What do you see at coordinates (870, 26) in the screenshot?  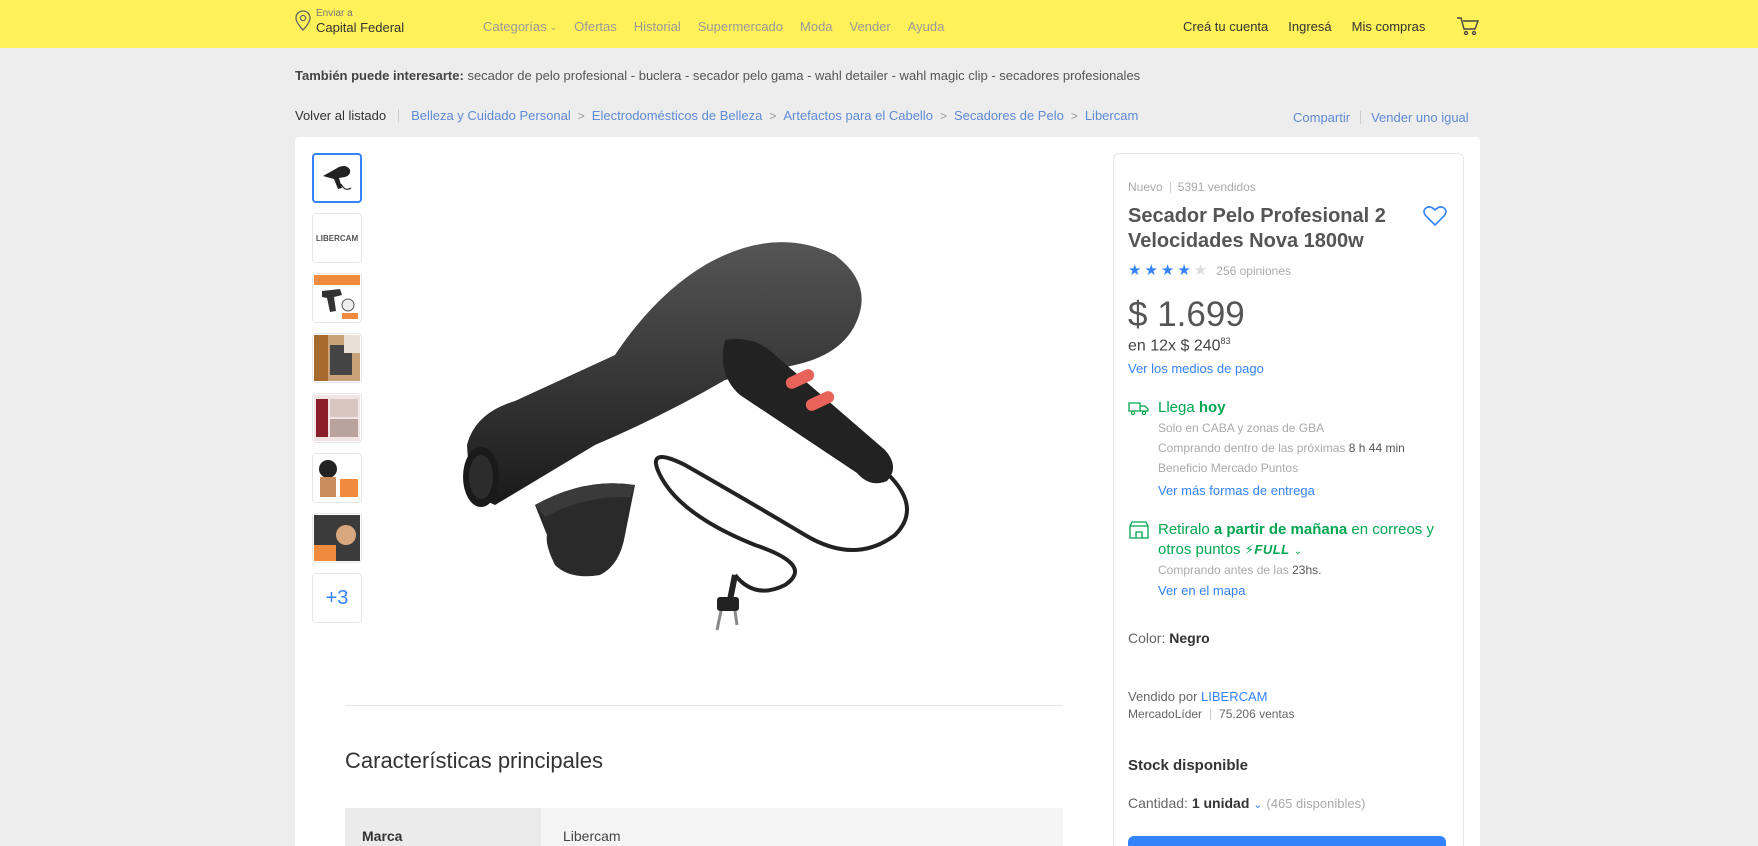 I see `nav-vender: Vender` at bounding box center [870, 26].